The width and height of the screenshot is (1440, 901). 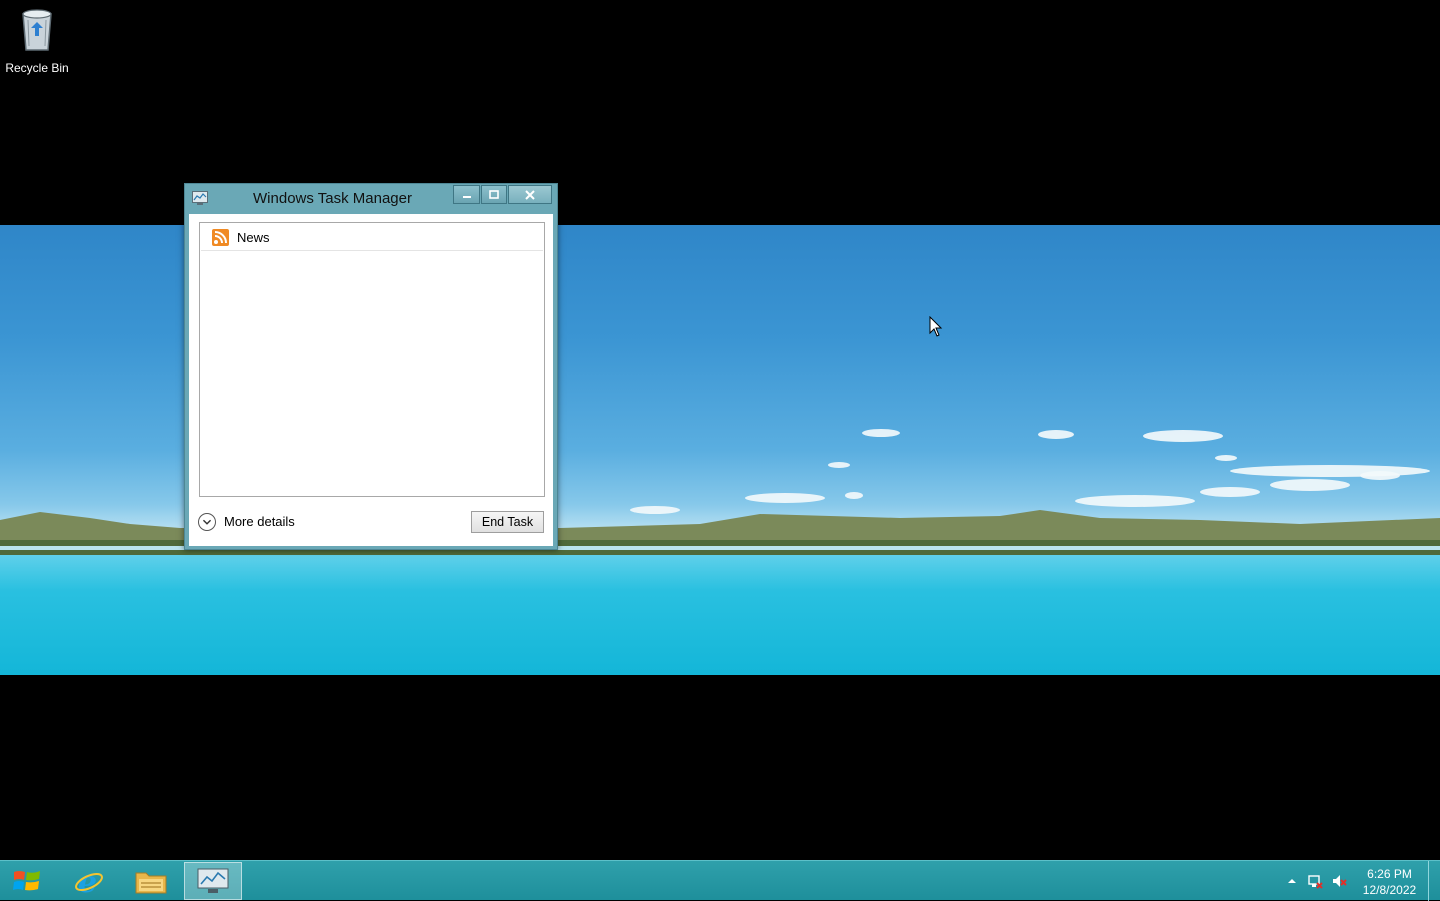 I want to click on close-icon, so click(x=530, y=195).